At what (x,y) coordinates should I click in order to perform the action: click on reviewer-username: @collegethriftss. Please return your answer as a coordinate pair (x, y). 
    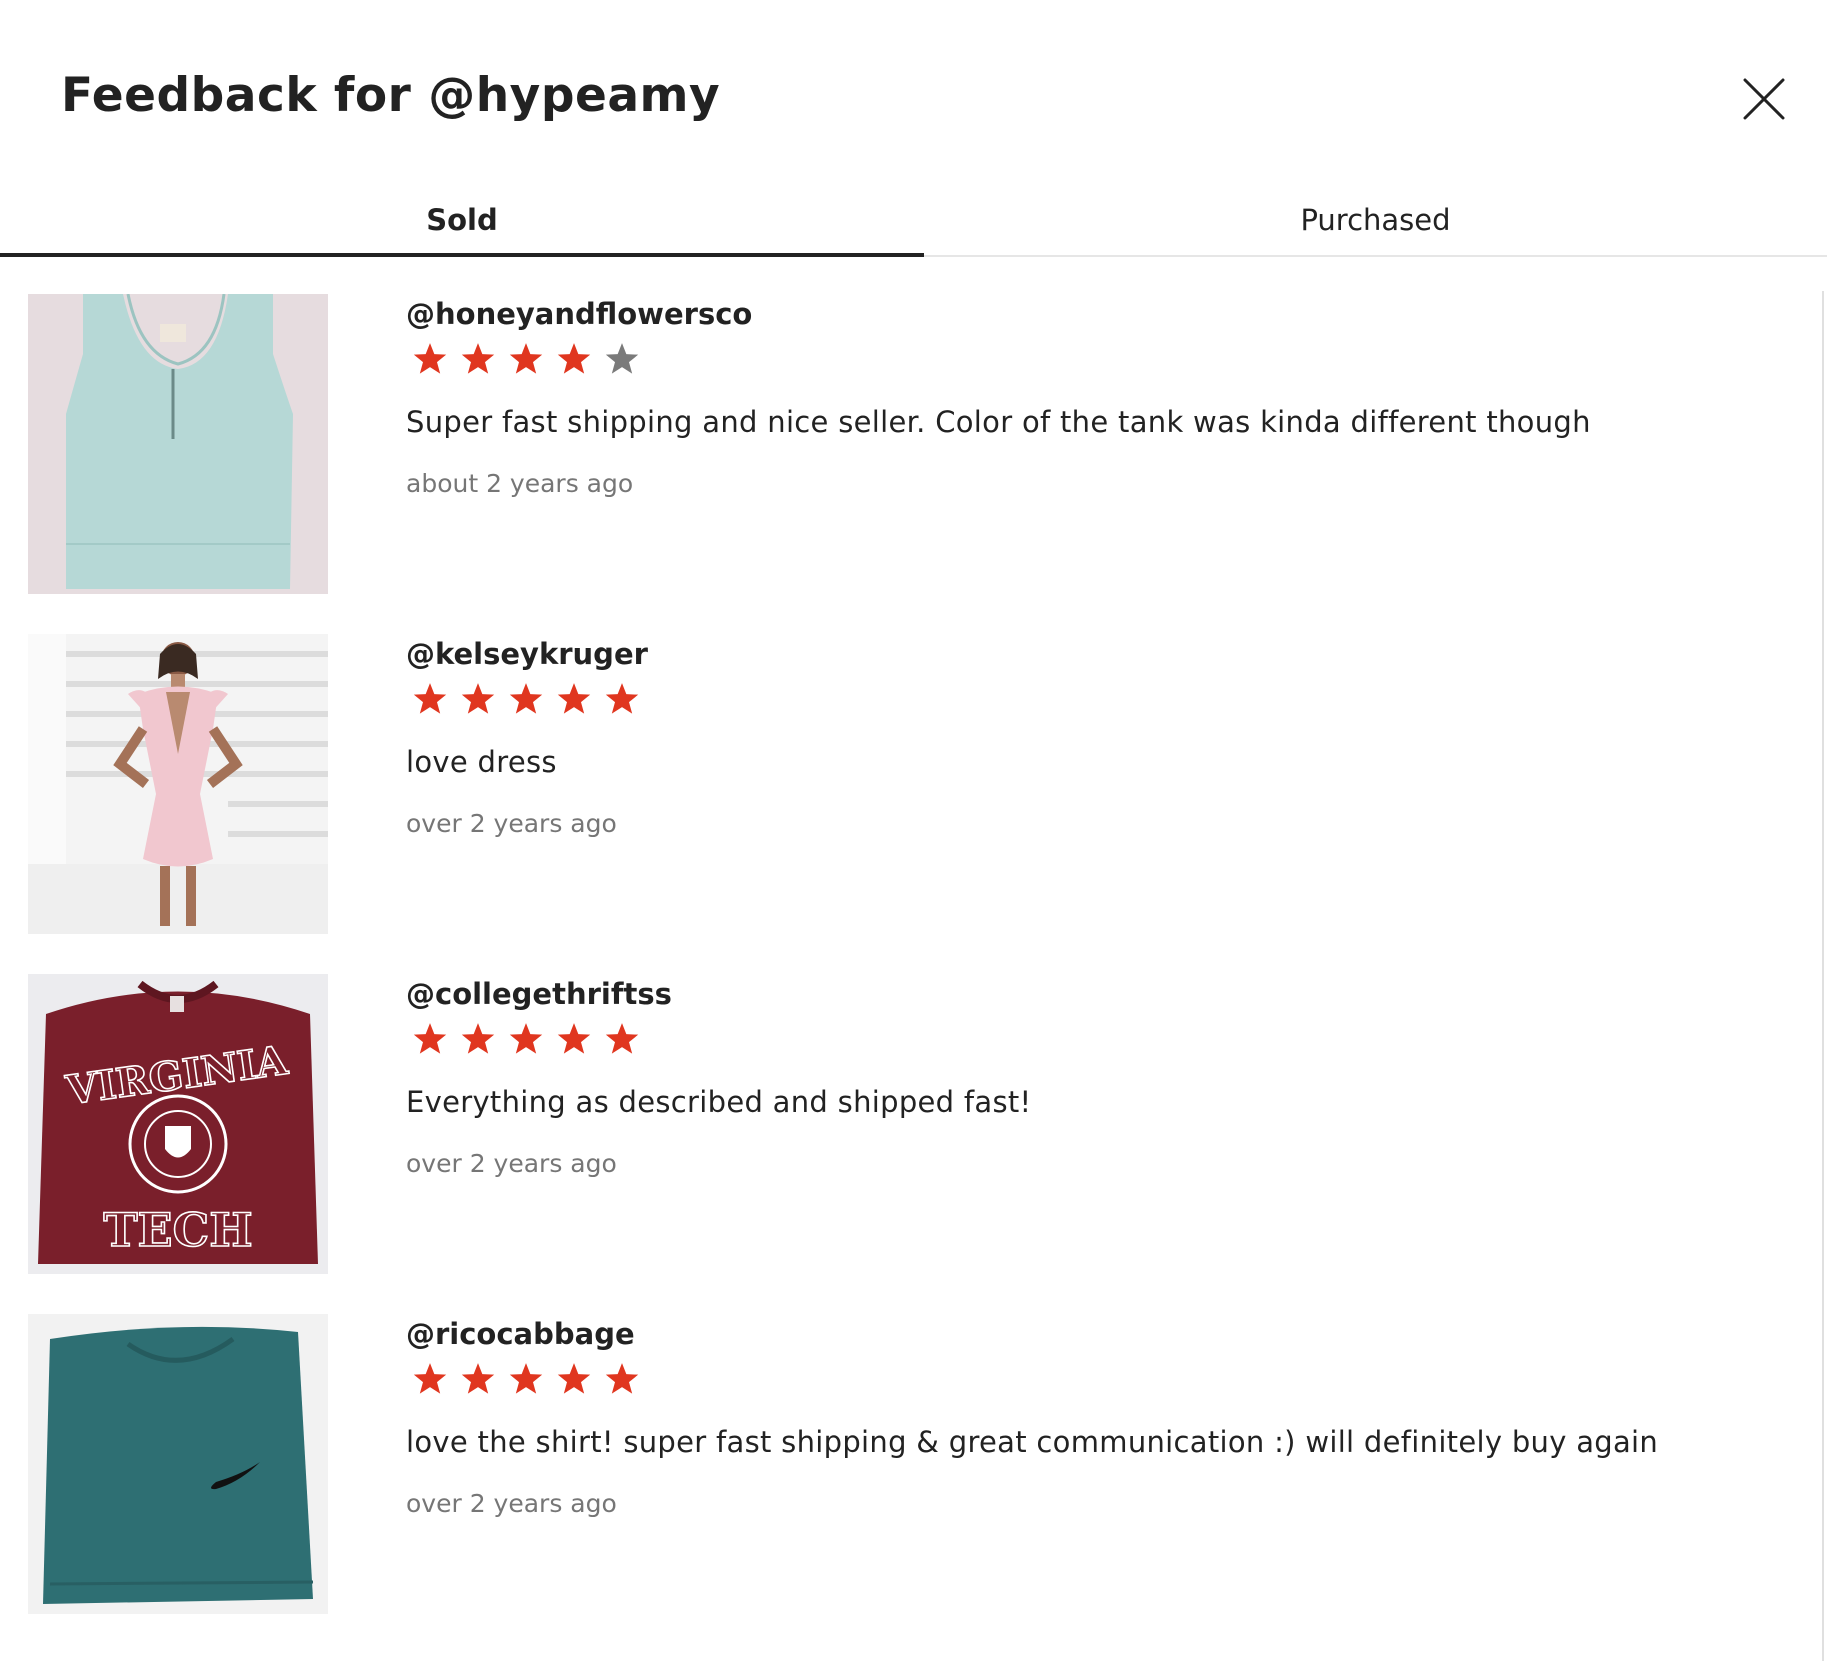
    Looking at the image, I should click on (539, 994).